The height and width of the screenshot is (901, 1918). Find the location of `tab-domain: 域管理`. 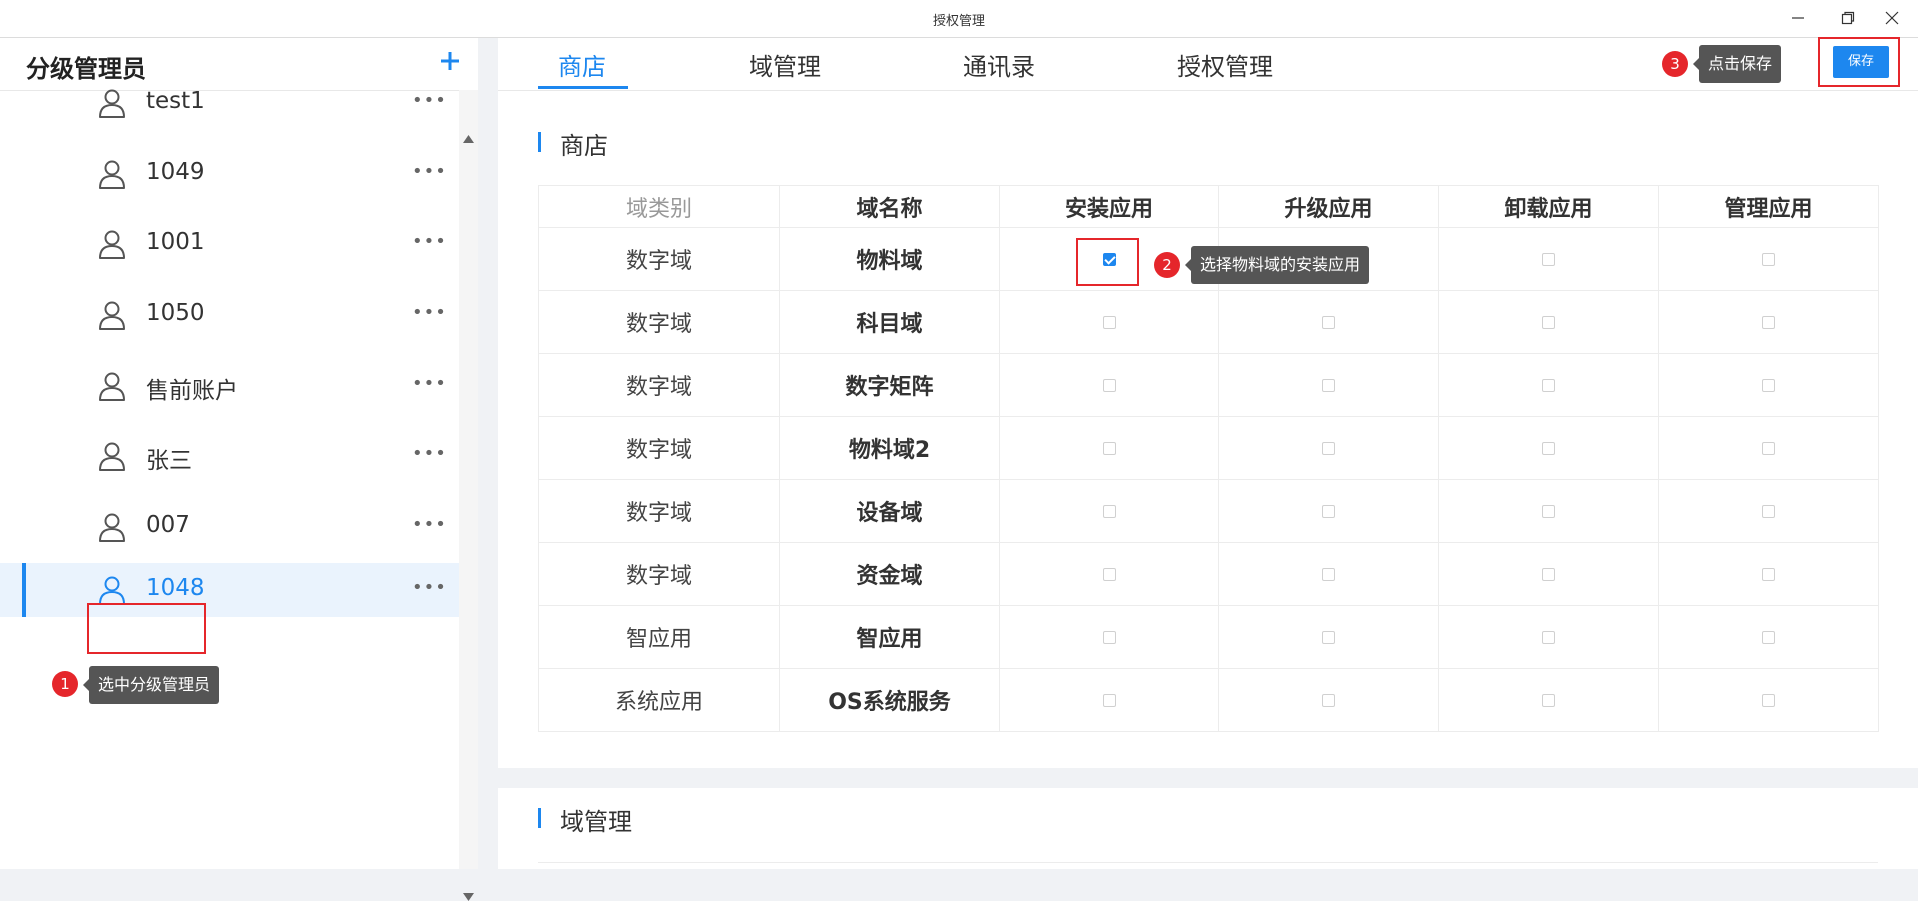

tab-domain: 域管理 is located at coordinates (785, 64).